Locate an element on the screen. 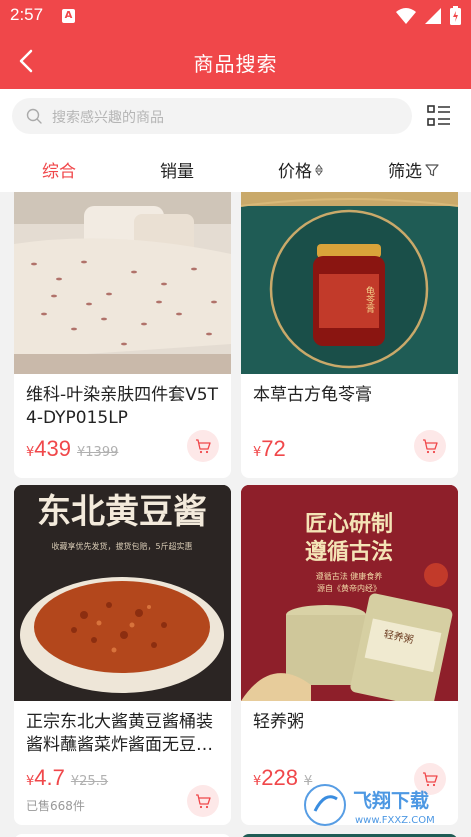  tea-subtitle-1: 遵循古法 健康食养 is located at coordinates (349, 576).